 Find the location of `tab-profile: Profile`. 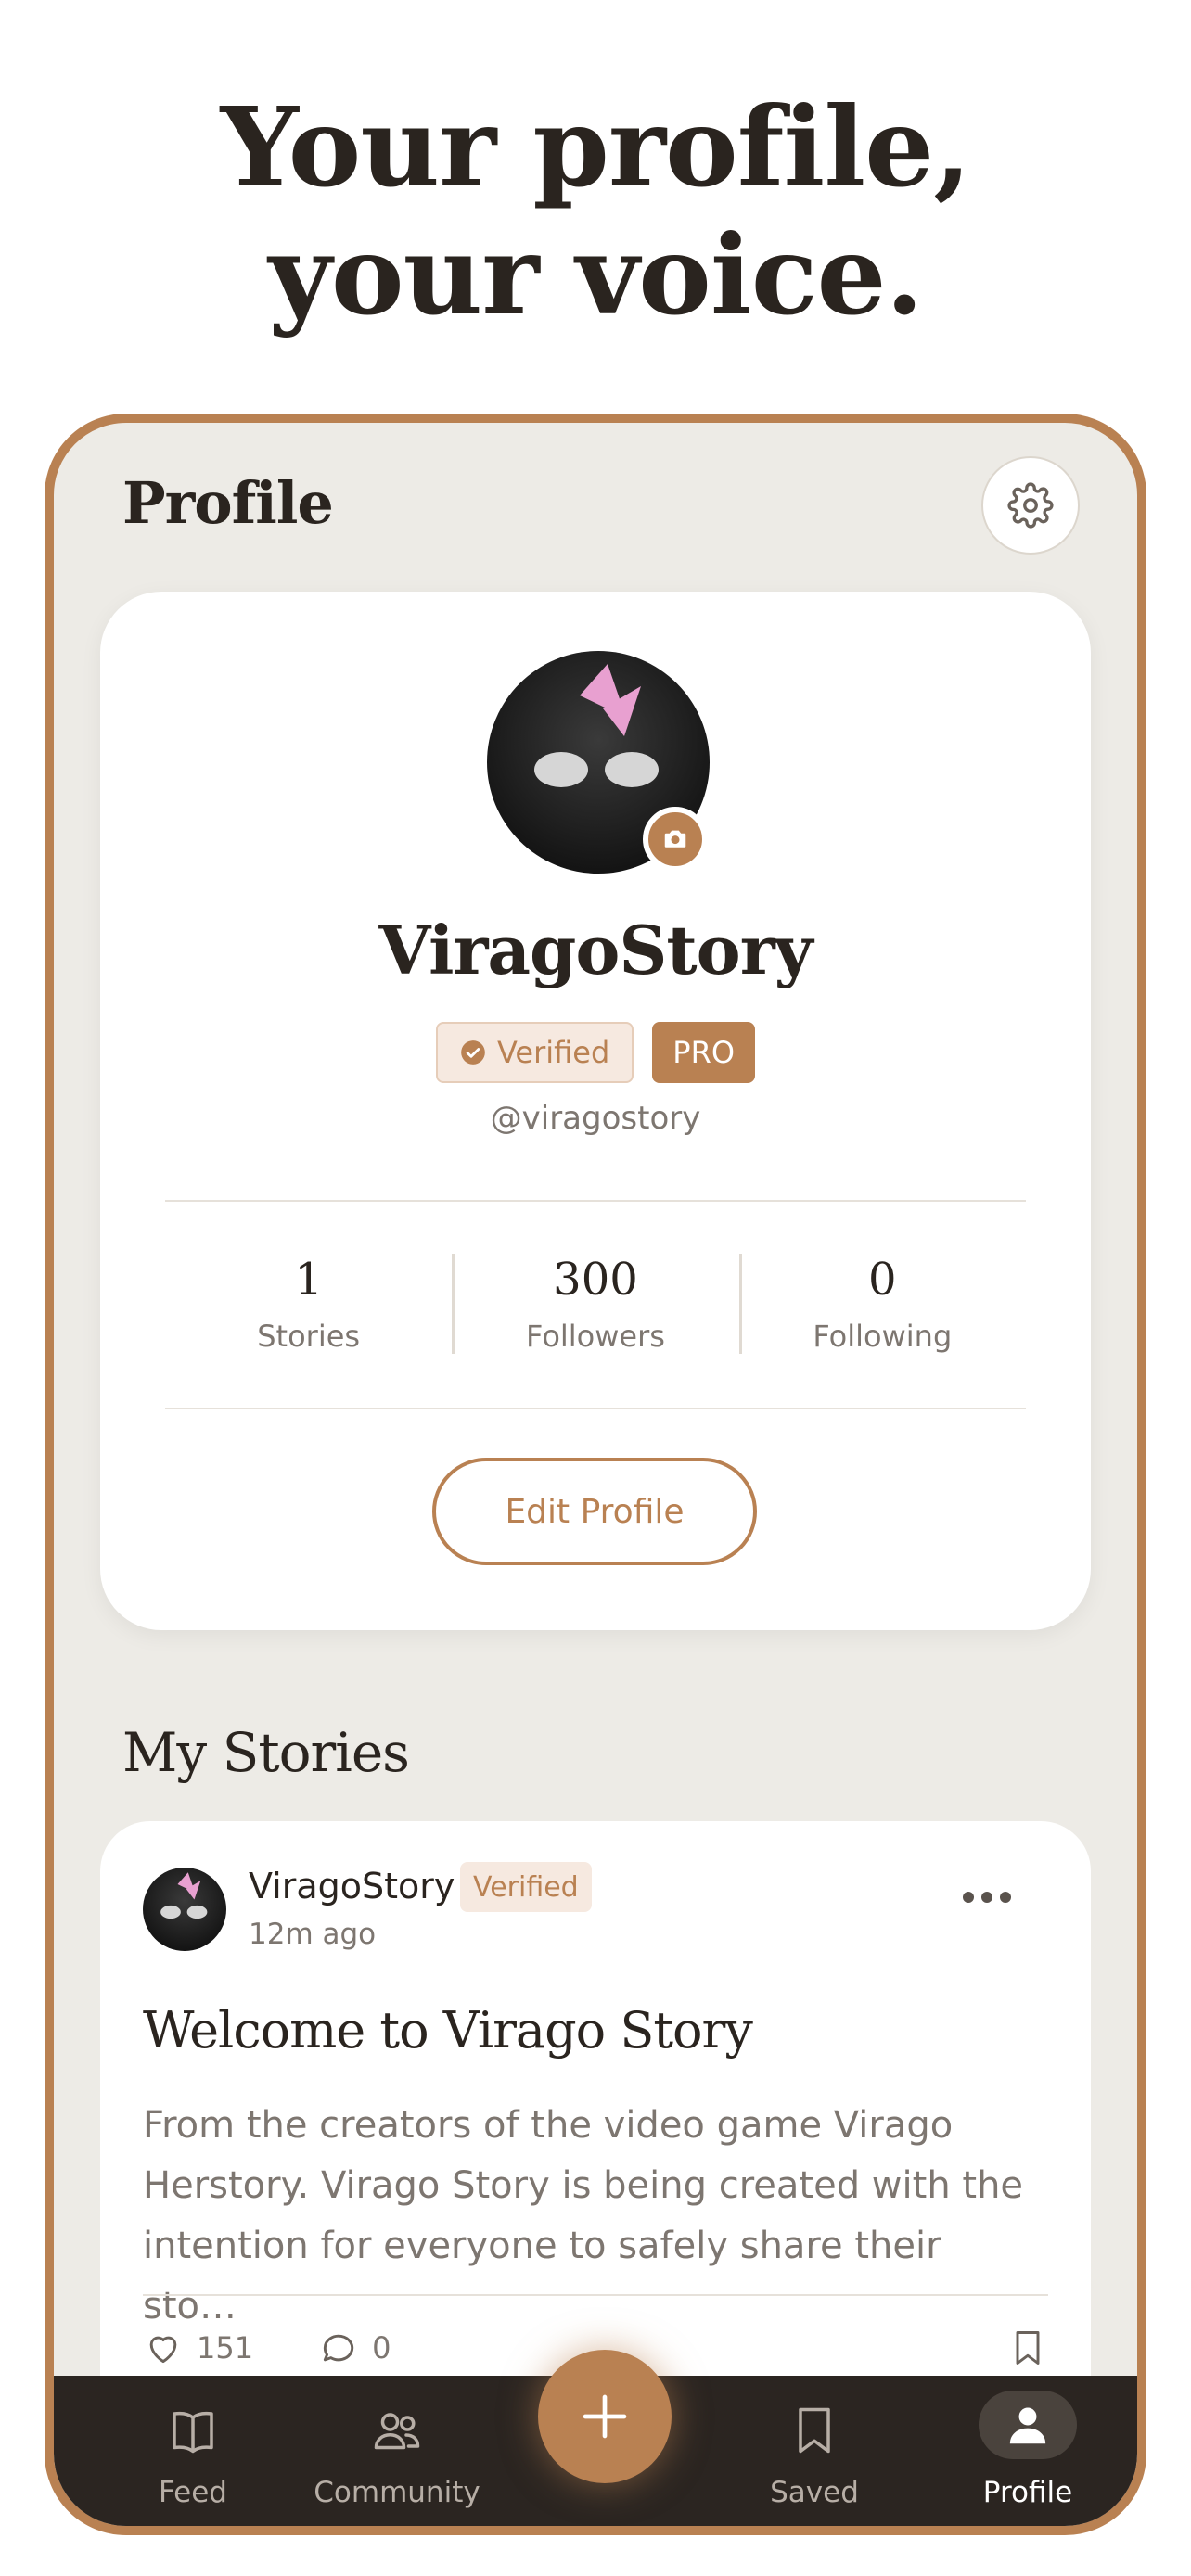

tab-profile: Profile is located at coordinates (1028, 2451).